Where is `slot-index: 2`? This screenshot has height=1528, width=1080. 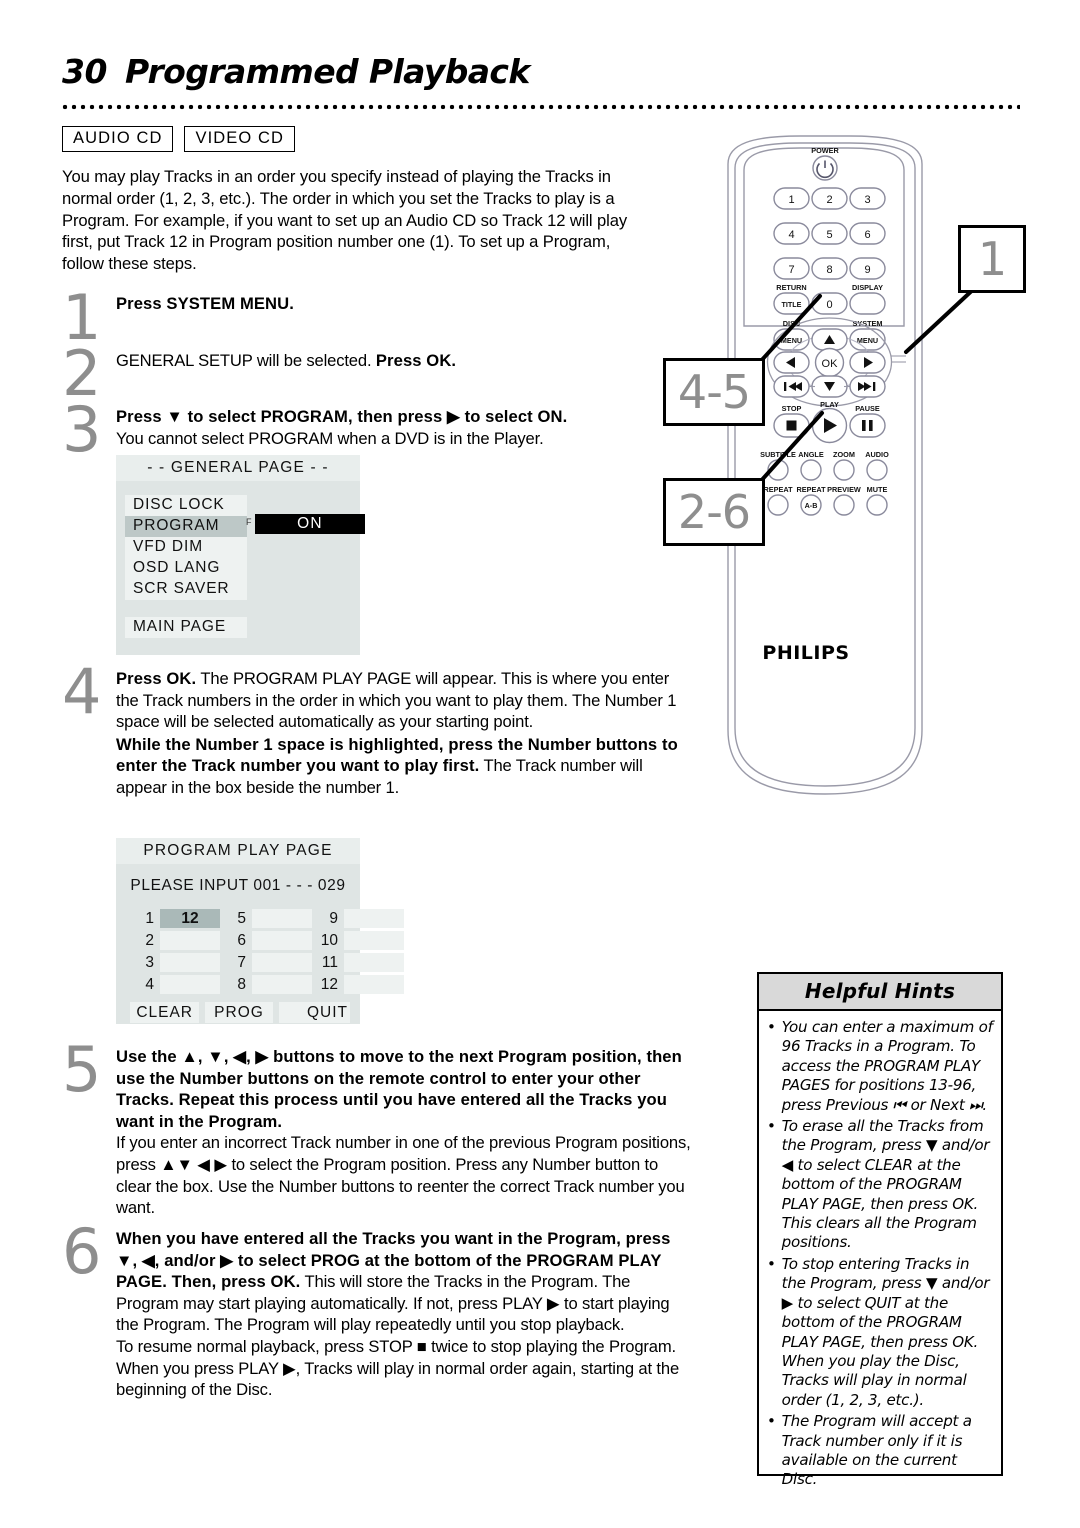 slot-index: 2 is located at coordinates (149, 940).